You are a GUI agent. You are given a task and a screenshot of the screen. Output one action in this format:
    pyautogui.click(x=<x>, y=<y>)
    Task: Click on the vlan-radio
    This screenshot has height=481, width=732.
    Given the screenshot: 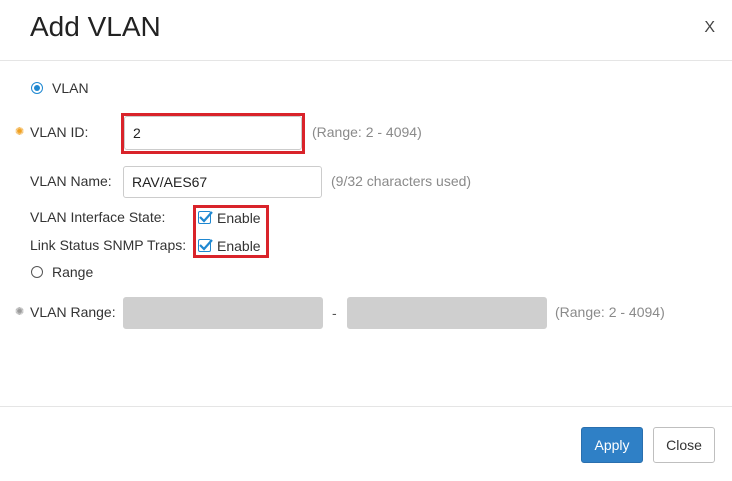 What is the action you would take?
    pyautogui.click(x=37, y=88)
    